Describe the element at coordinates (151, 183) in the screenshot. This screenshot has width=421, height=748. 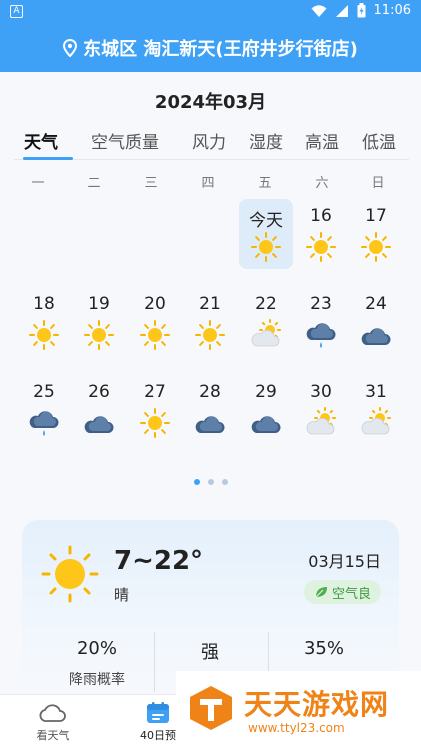
I see `weekday-label: 三` at that location.